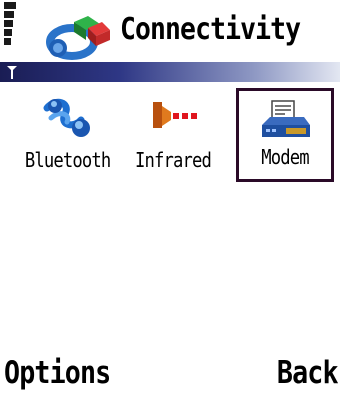 Image resolution: width=340 pixels, height=395 pixels. Describe the element at coordinates (67, 120) in the screenshot. I see `bluetooth-icon` at that location.